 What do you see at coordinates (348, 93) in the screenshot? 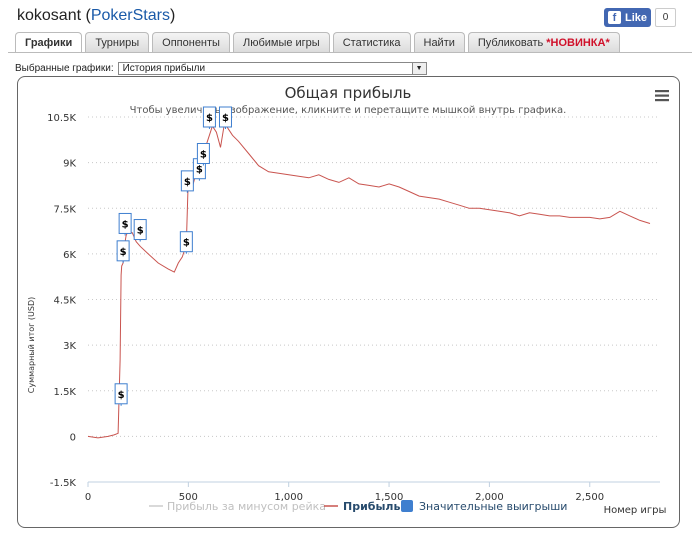
I see `chart-title: Общая прибыль` at bounding box center [348, 93].